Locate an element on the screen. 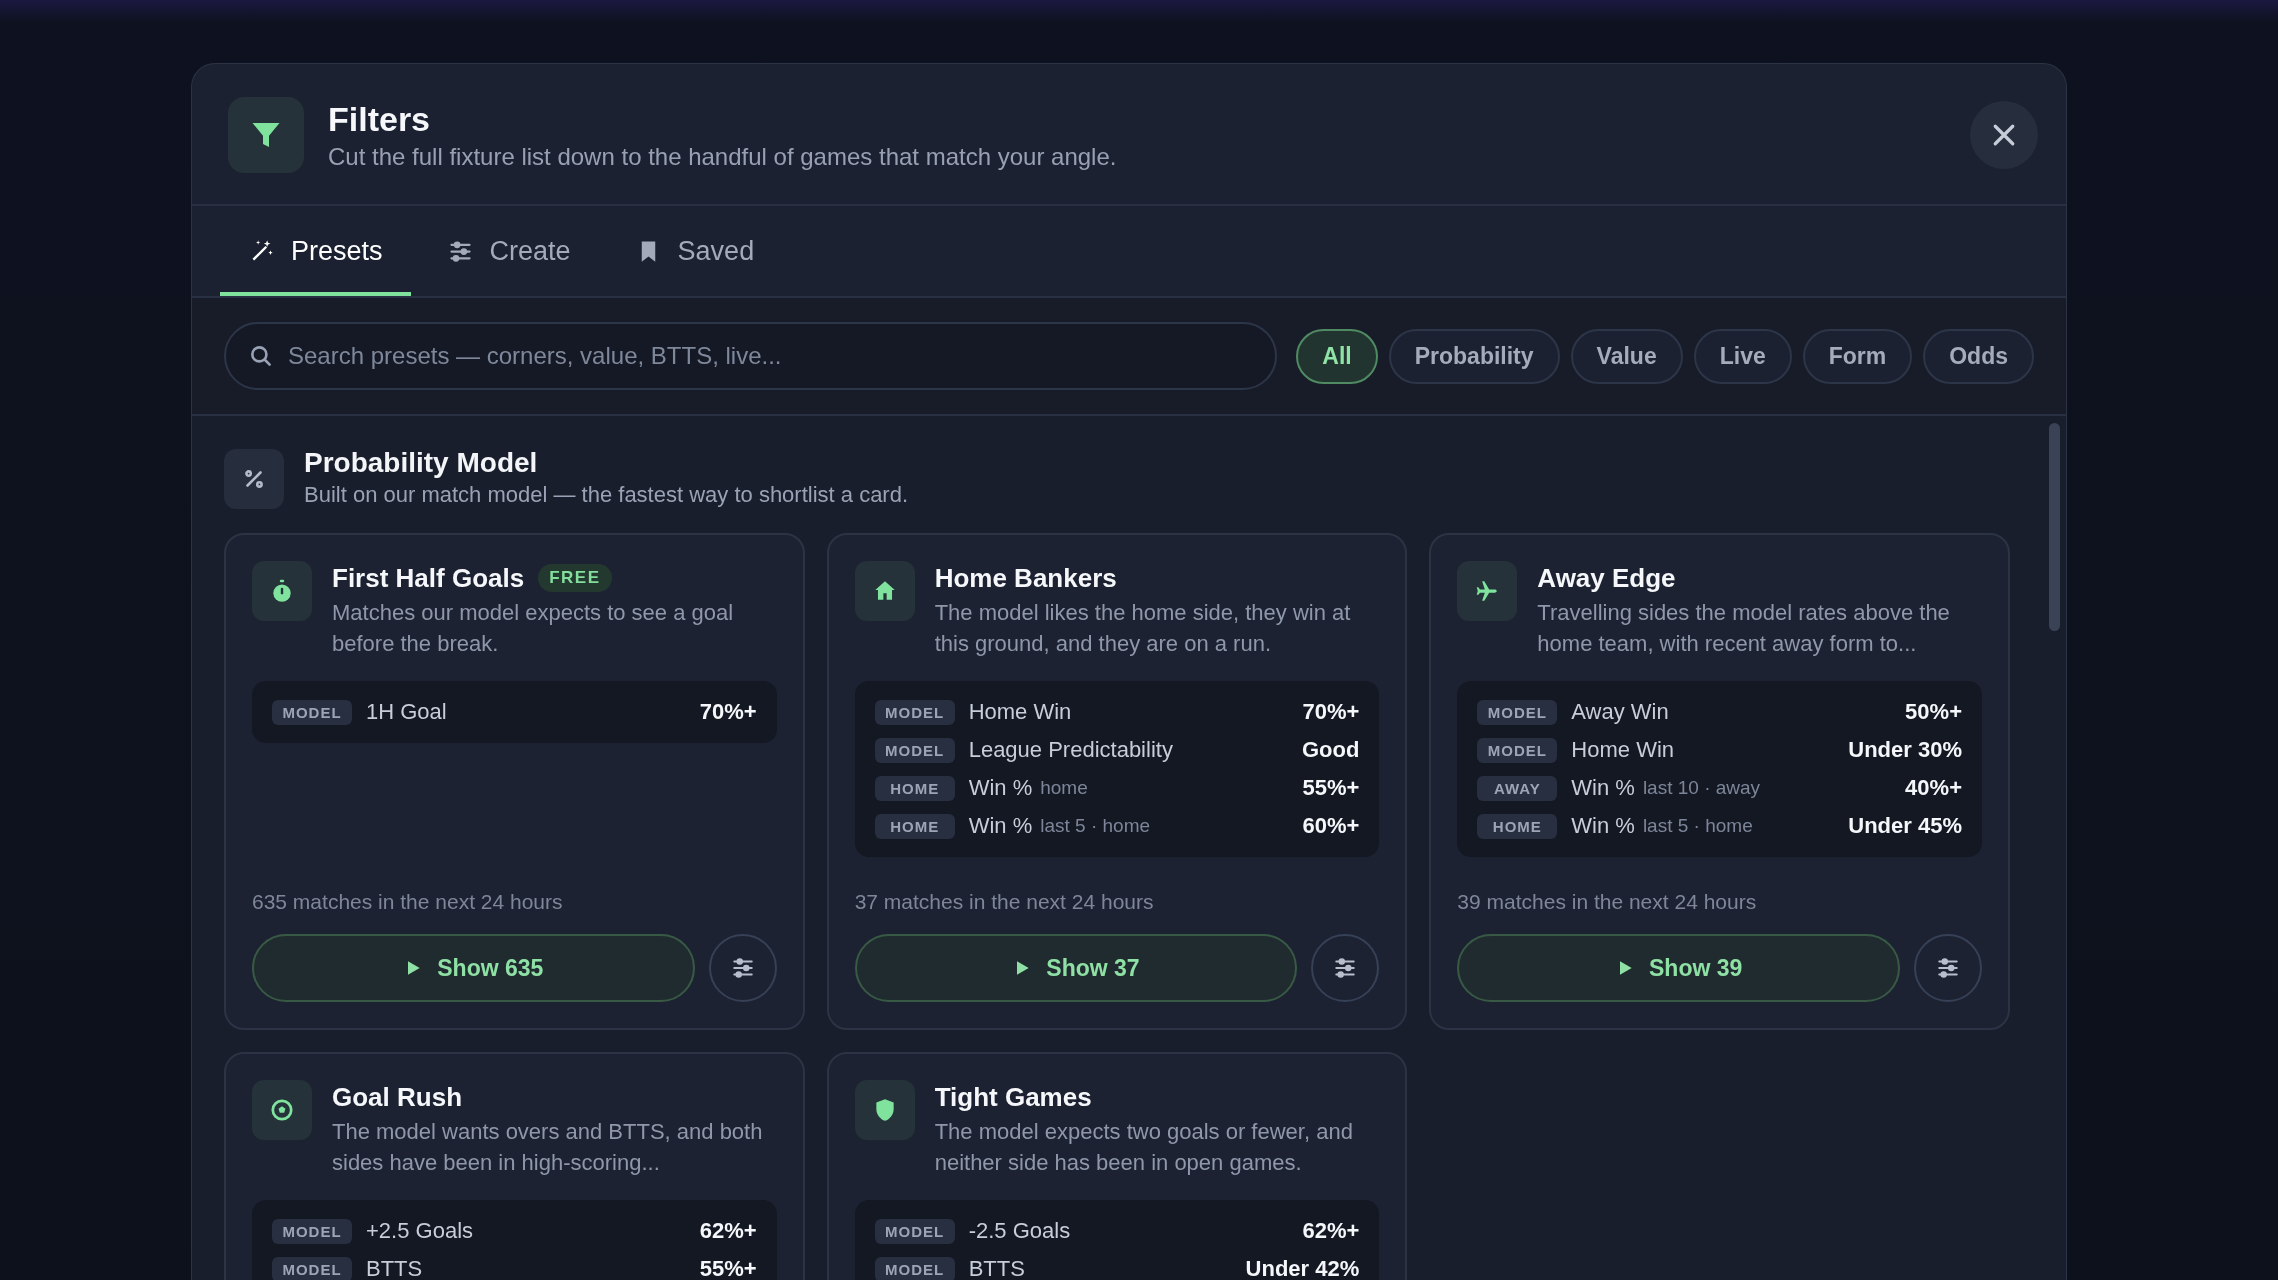  preset-description: Matches our model expects to see a goal before the break. is located at coordinates (533, 628).